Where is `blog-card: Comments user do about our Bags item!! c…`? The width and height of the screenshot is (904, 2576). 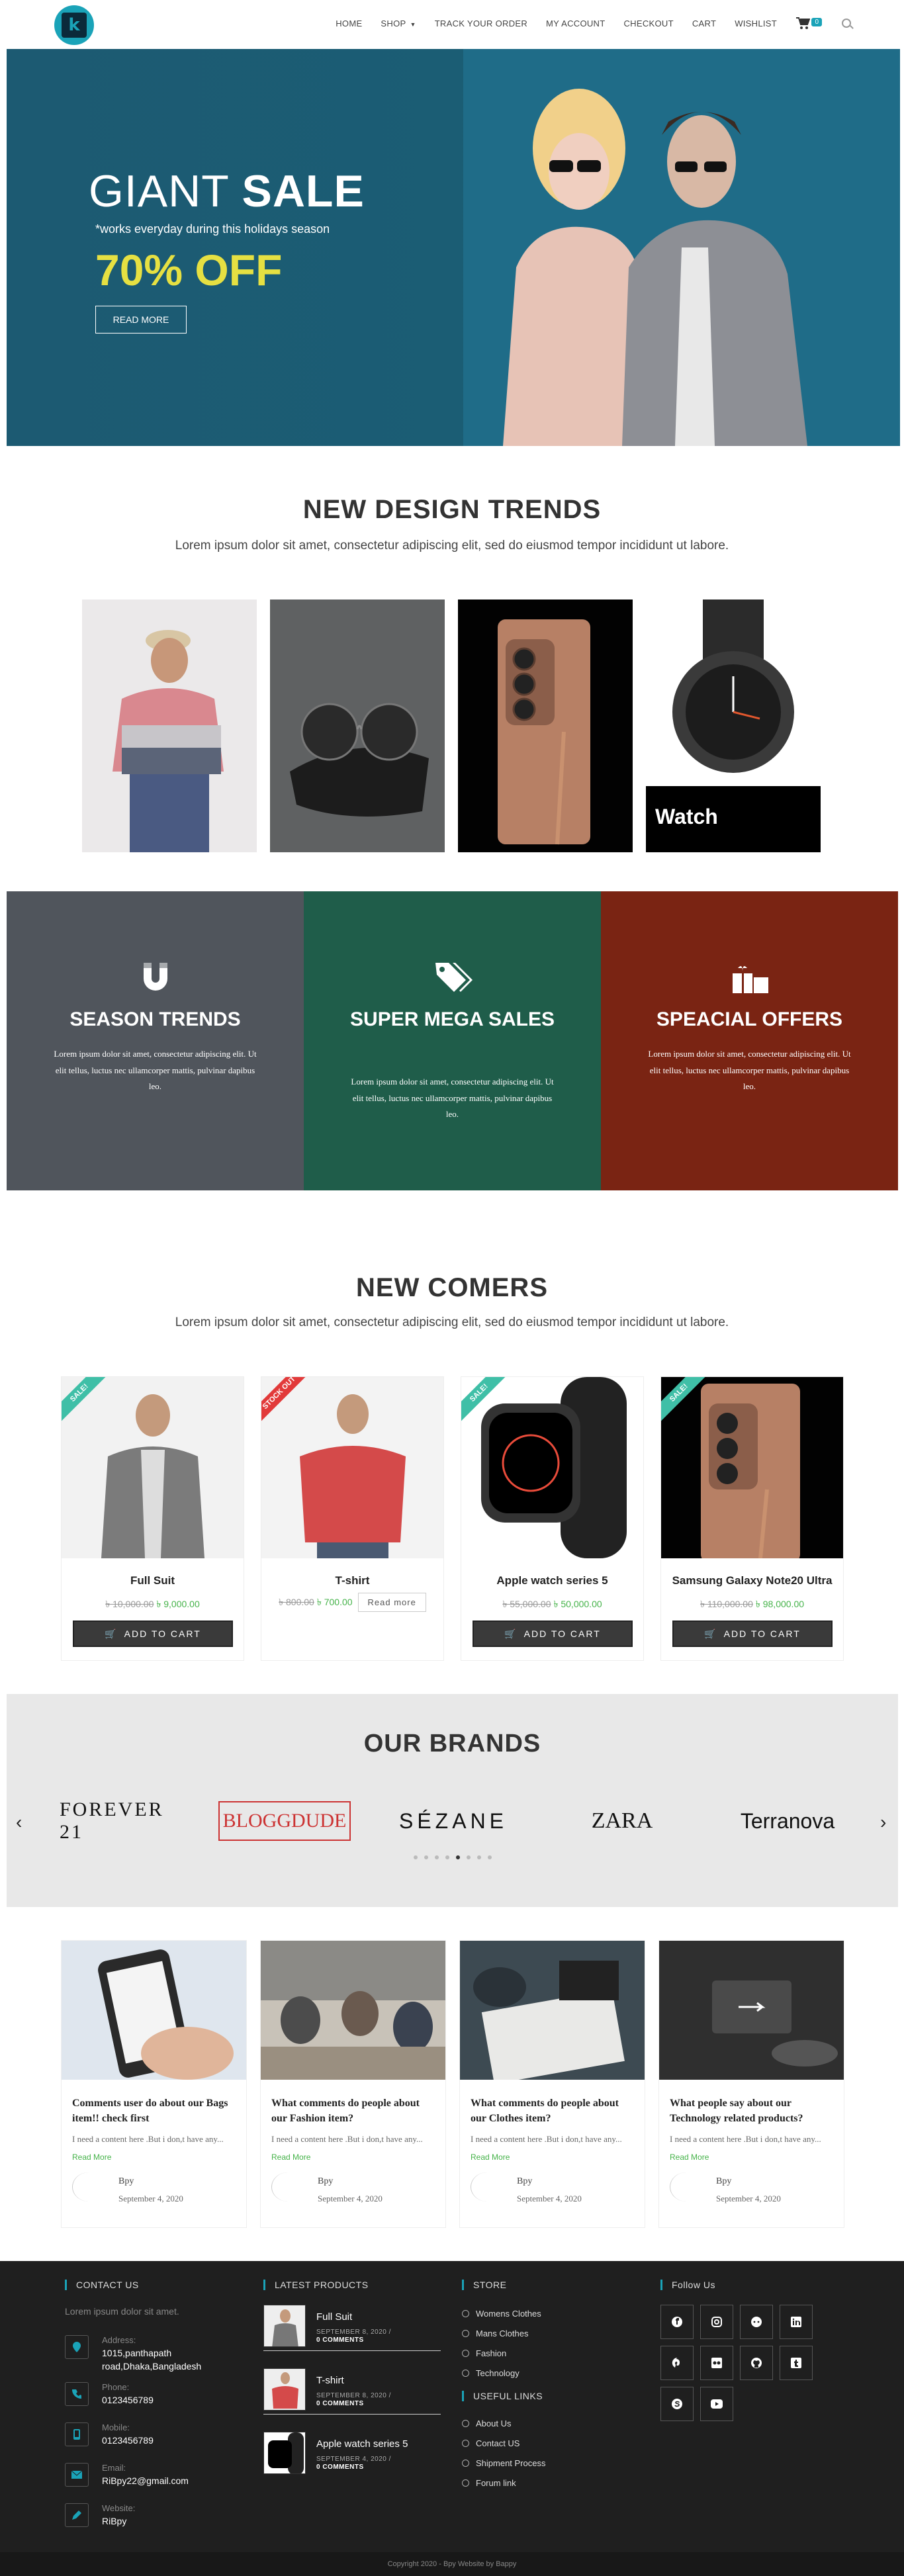 blog-card: Comments user do about our Bags item!! c… is located at coordinates (154, 2084).